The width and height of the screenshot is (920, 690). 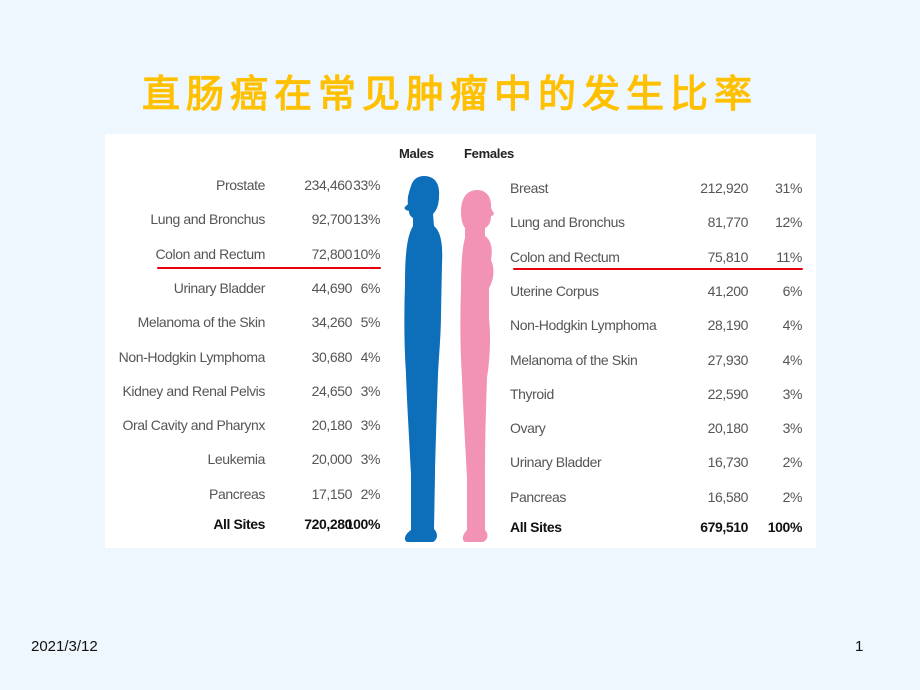 What do you see at coordinates (789, 256) in the screenshot?
I see `case-percent: 11%` at bounding box center [789, 256].